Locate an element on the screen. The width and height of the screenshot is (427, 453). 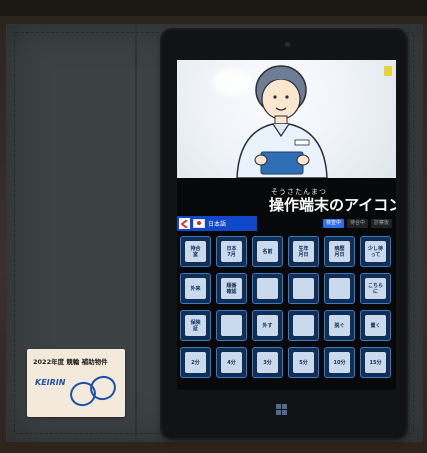
language-bar: 日本語 is located at coordinates (217, 223).